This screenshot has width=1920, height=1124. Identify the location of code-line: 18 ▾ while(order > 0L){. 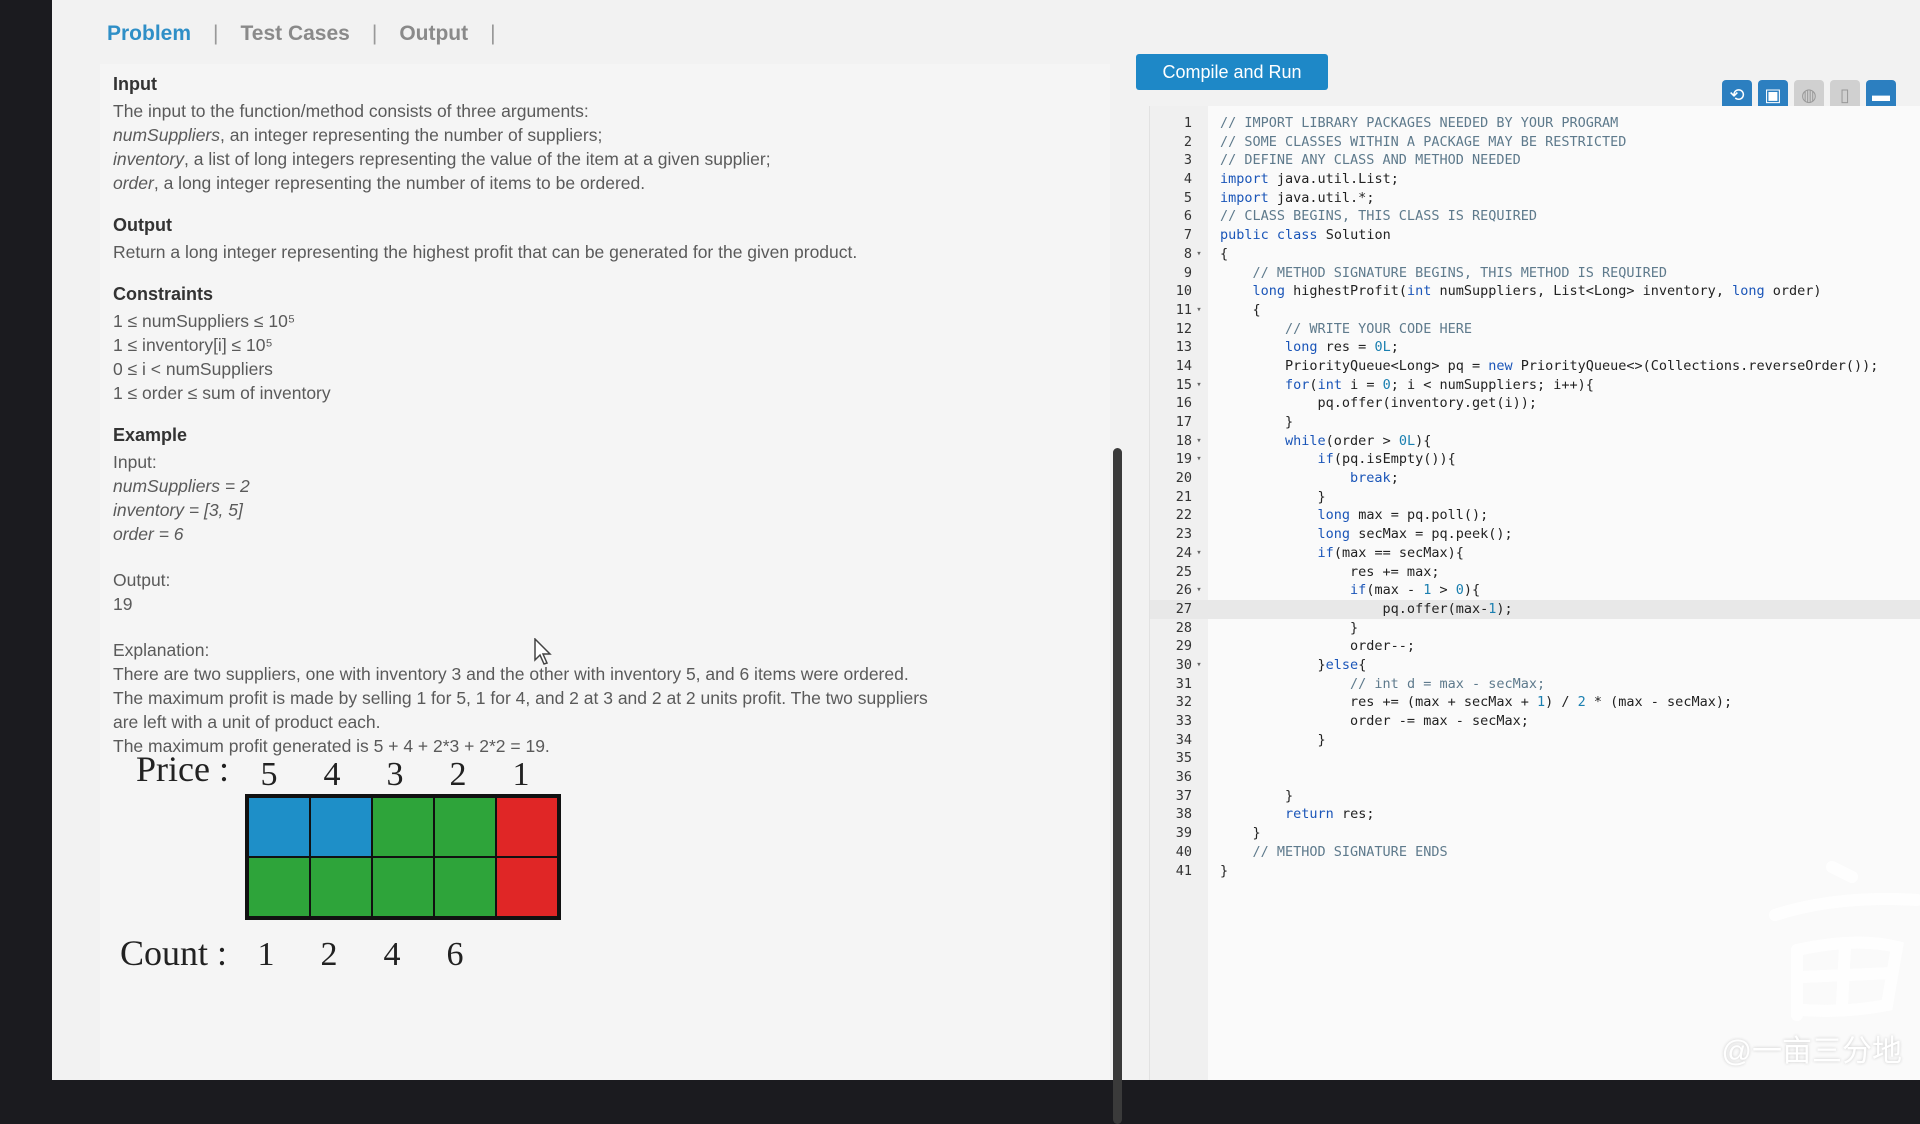
(1535, 441).